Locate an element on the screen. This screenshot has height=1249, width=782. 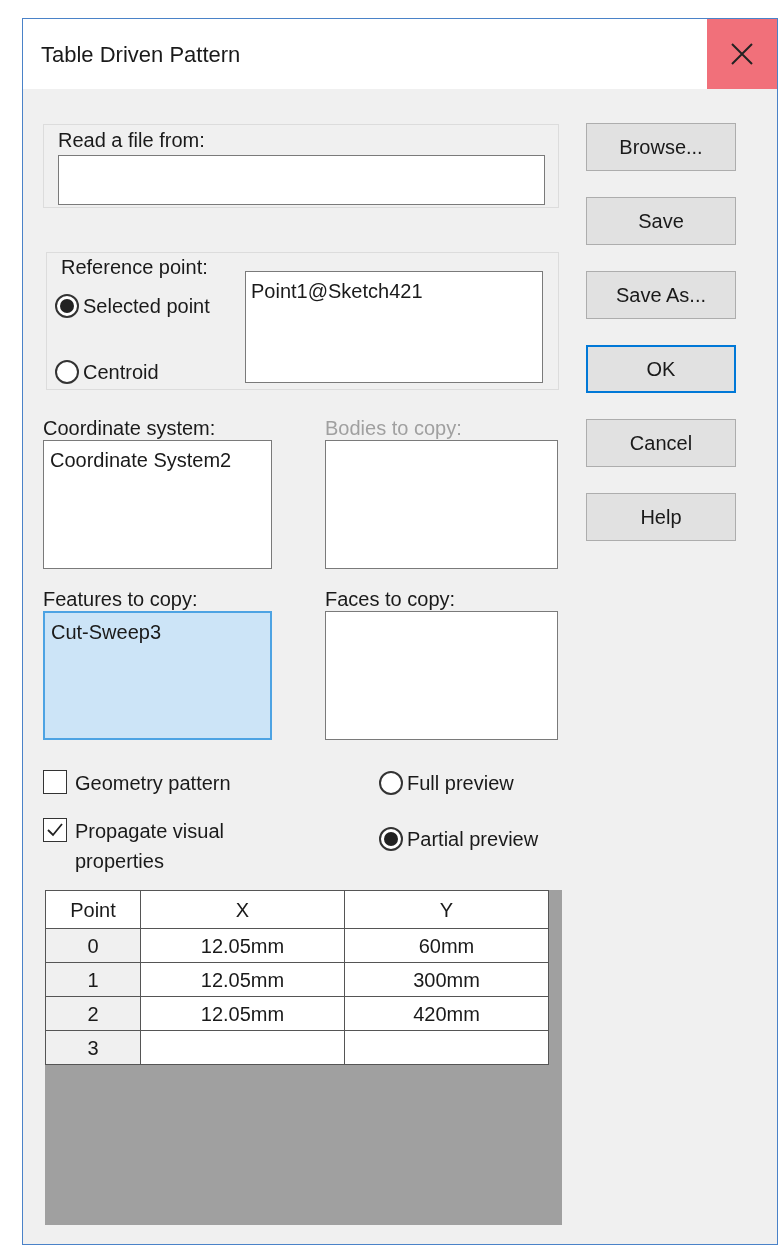
checkbox-label: Geometry pattern is located at coordinates (153, 783).